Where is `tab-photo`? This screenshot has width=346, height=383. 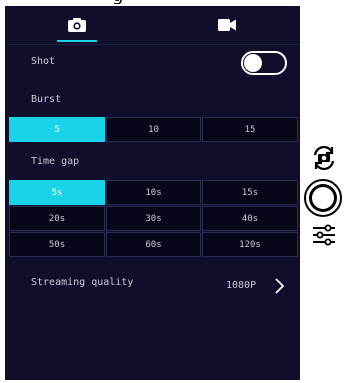 tab-photo is located at coordinates (77, 25).